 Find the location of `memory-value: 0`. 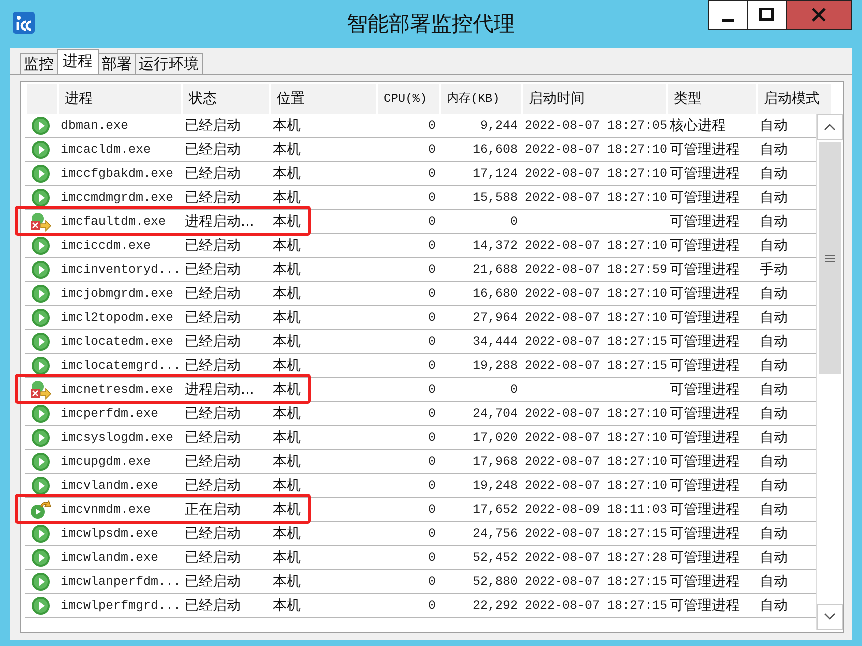

memory-value: 0 is located at coordinates (514, 389).